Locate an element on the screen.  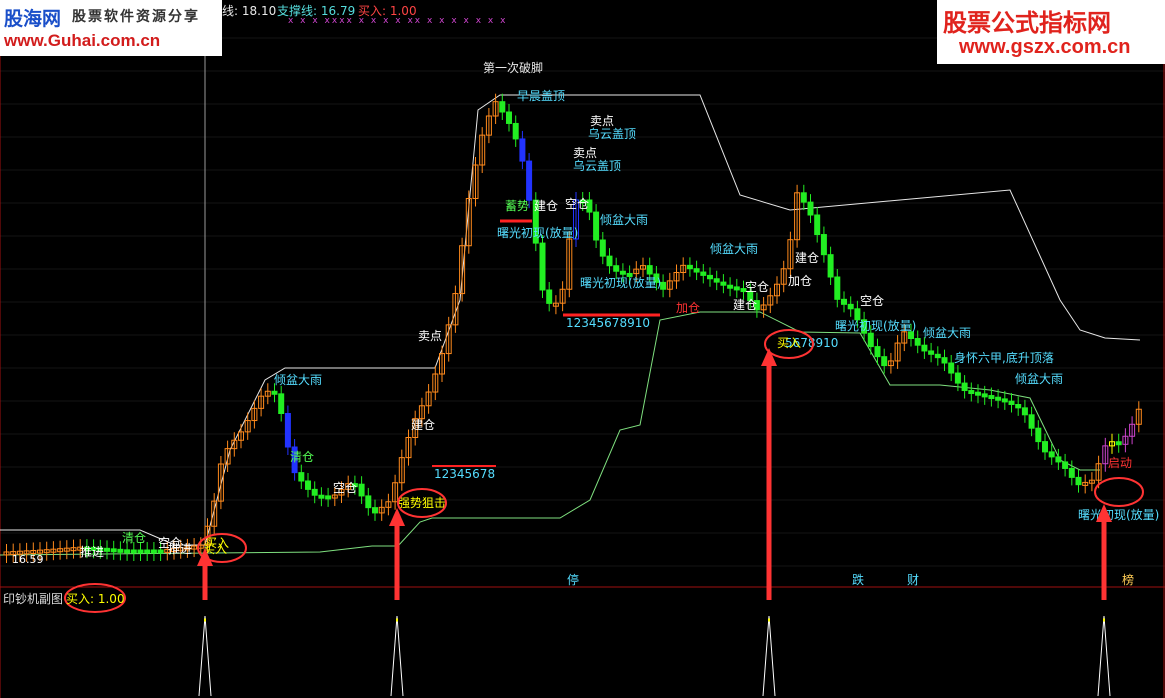
bottom-tag: 跌 is located at coordinates (858, 579).